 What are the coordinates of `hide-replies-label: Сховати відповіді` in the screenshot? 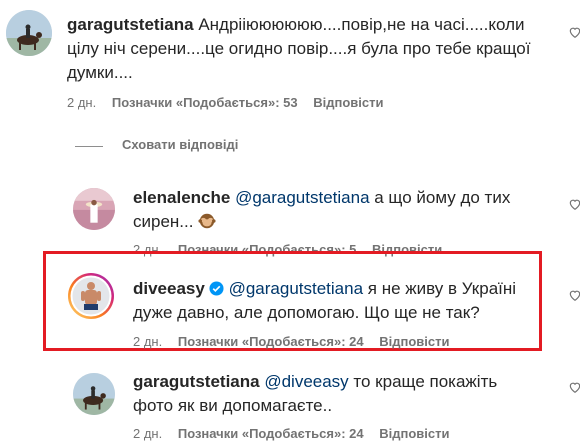 It's located at (180, 144).